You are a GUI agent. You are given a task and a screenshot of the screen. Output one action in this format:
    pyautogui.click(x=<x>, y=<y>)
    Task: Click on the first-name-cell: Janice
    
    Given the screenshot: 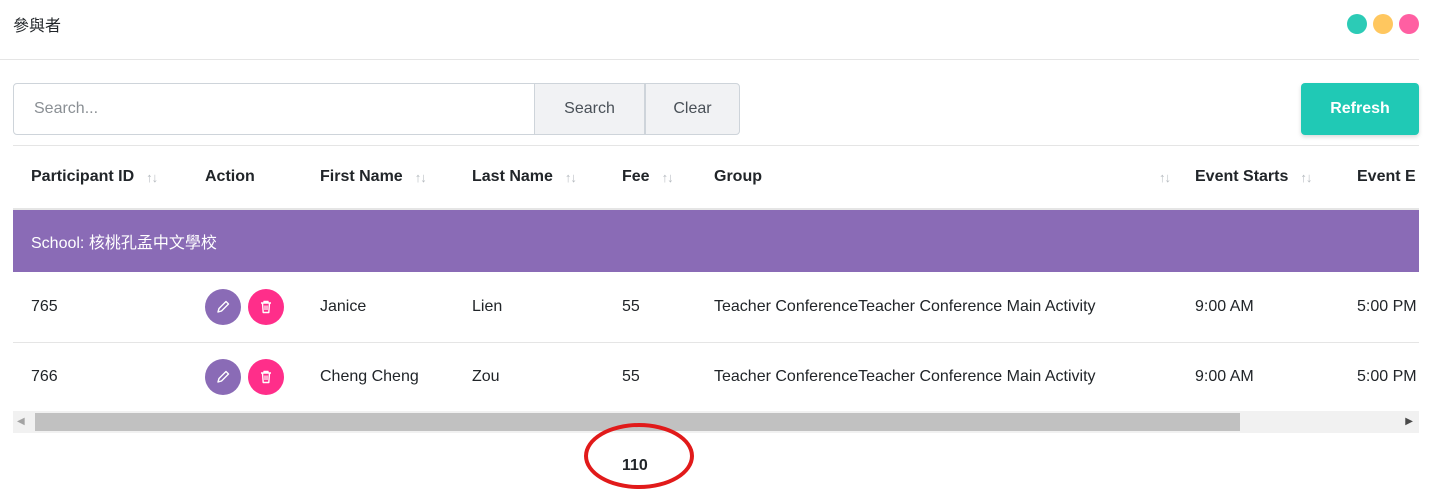 What is the action you would take?
    pyautogui.click(x=343, y=306)
    